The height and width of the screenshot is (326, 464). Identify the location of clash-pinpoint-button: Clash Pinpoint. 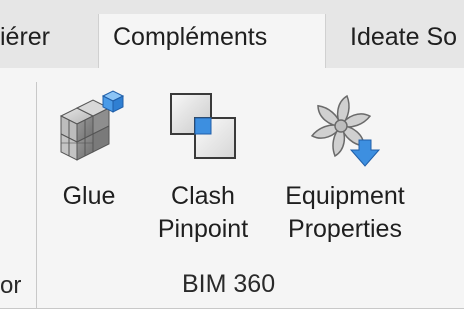
(203, 167).